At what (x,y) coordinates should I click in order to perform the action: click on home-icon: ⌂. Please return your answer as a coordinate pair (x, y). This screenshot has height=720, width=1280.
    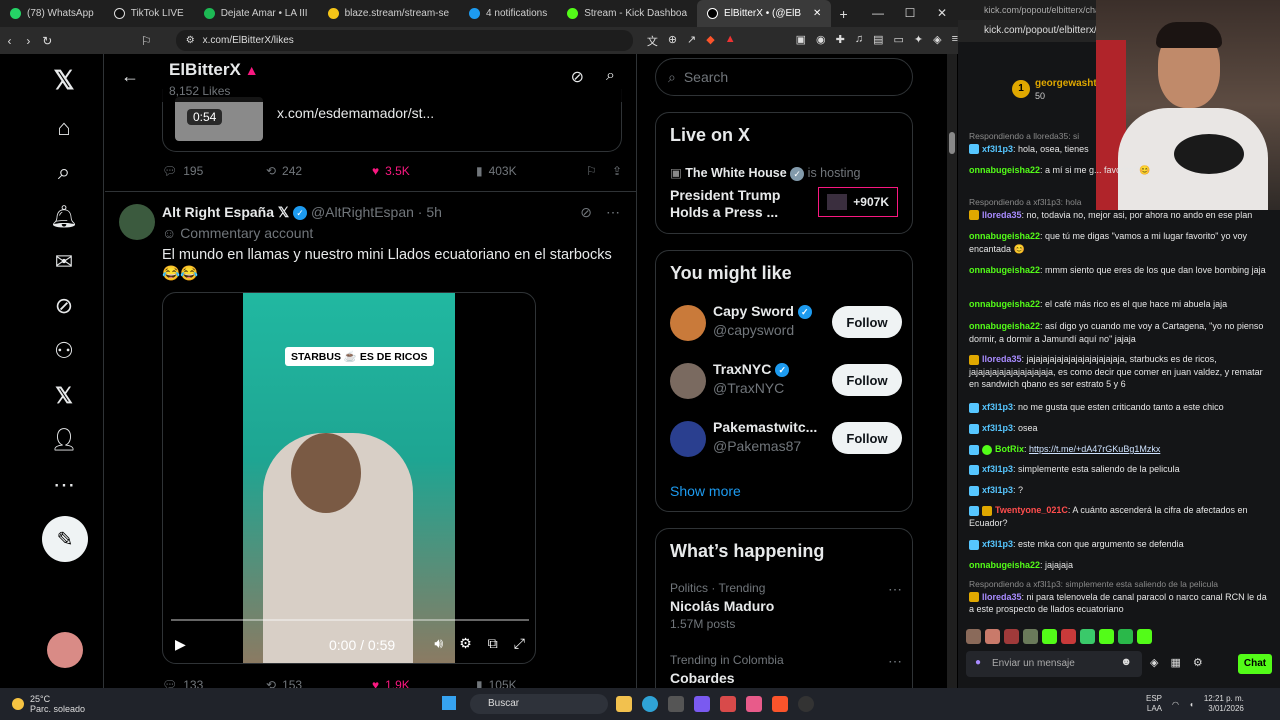
    Looking at the image, I should click on (64, 128).